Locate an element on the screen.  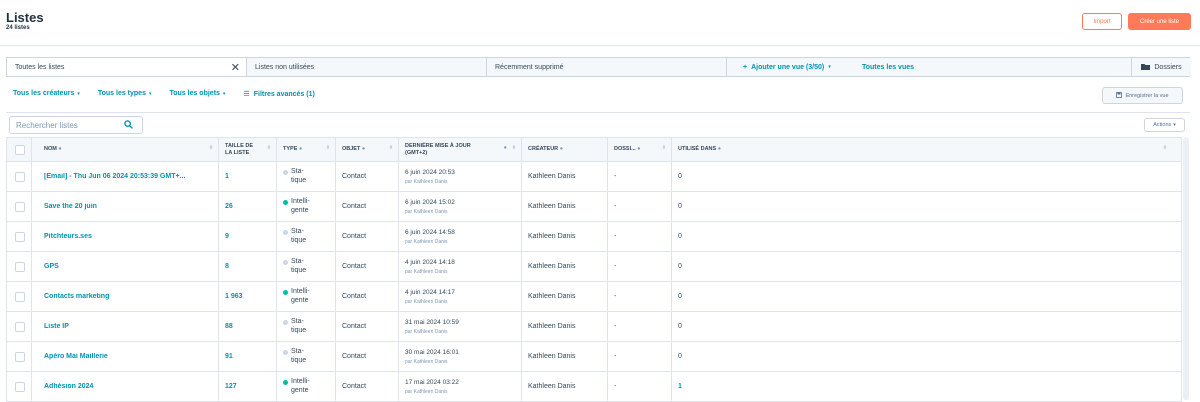
create-list-button: Créer une liste is located at coordinates (1159, 21).